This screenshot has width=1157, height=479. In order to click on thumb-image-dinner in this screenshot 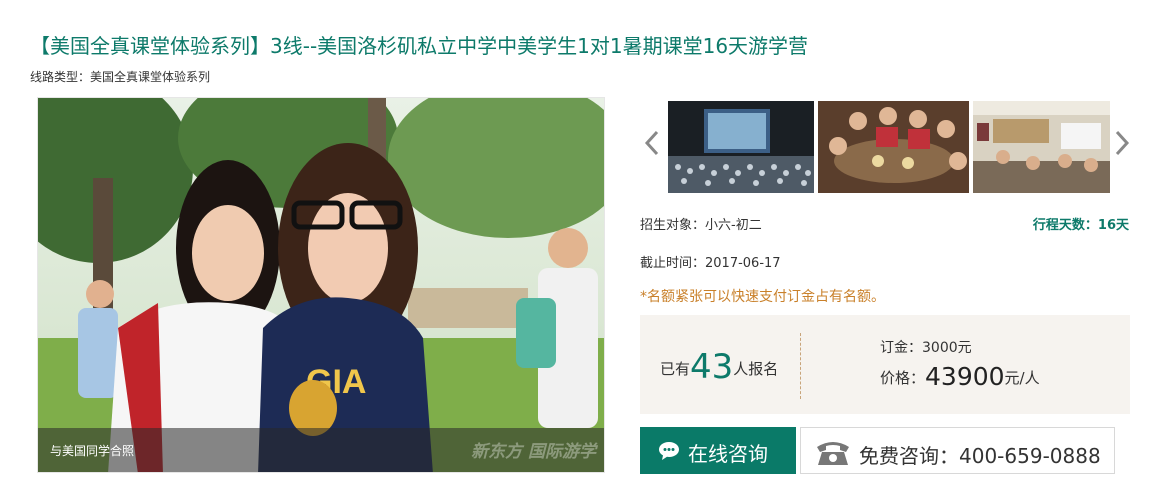, I will do `click(893, 147)`.